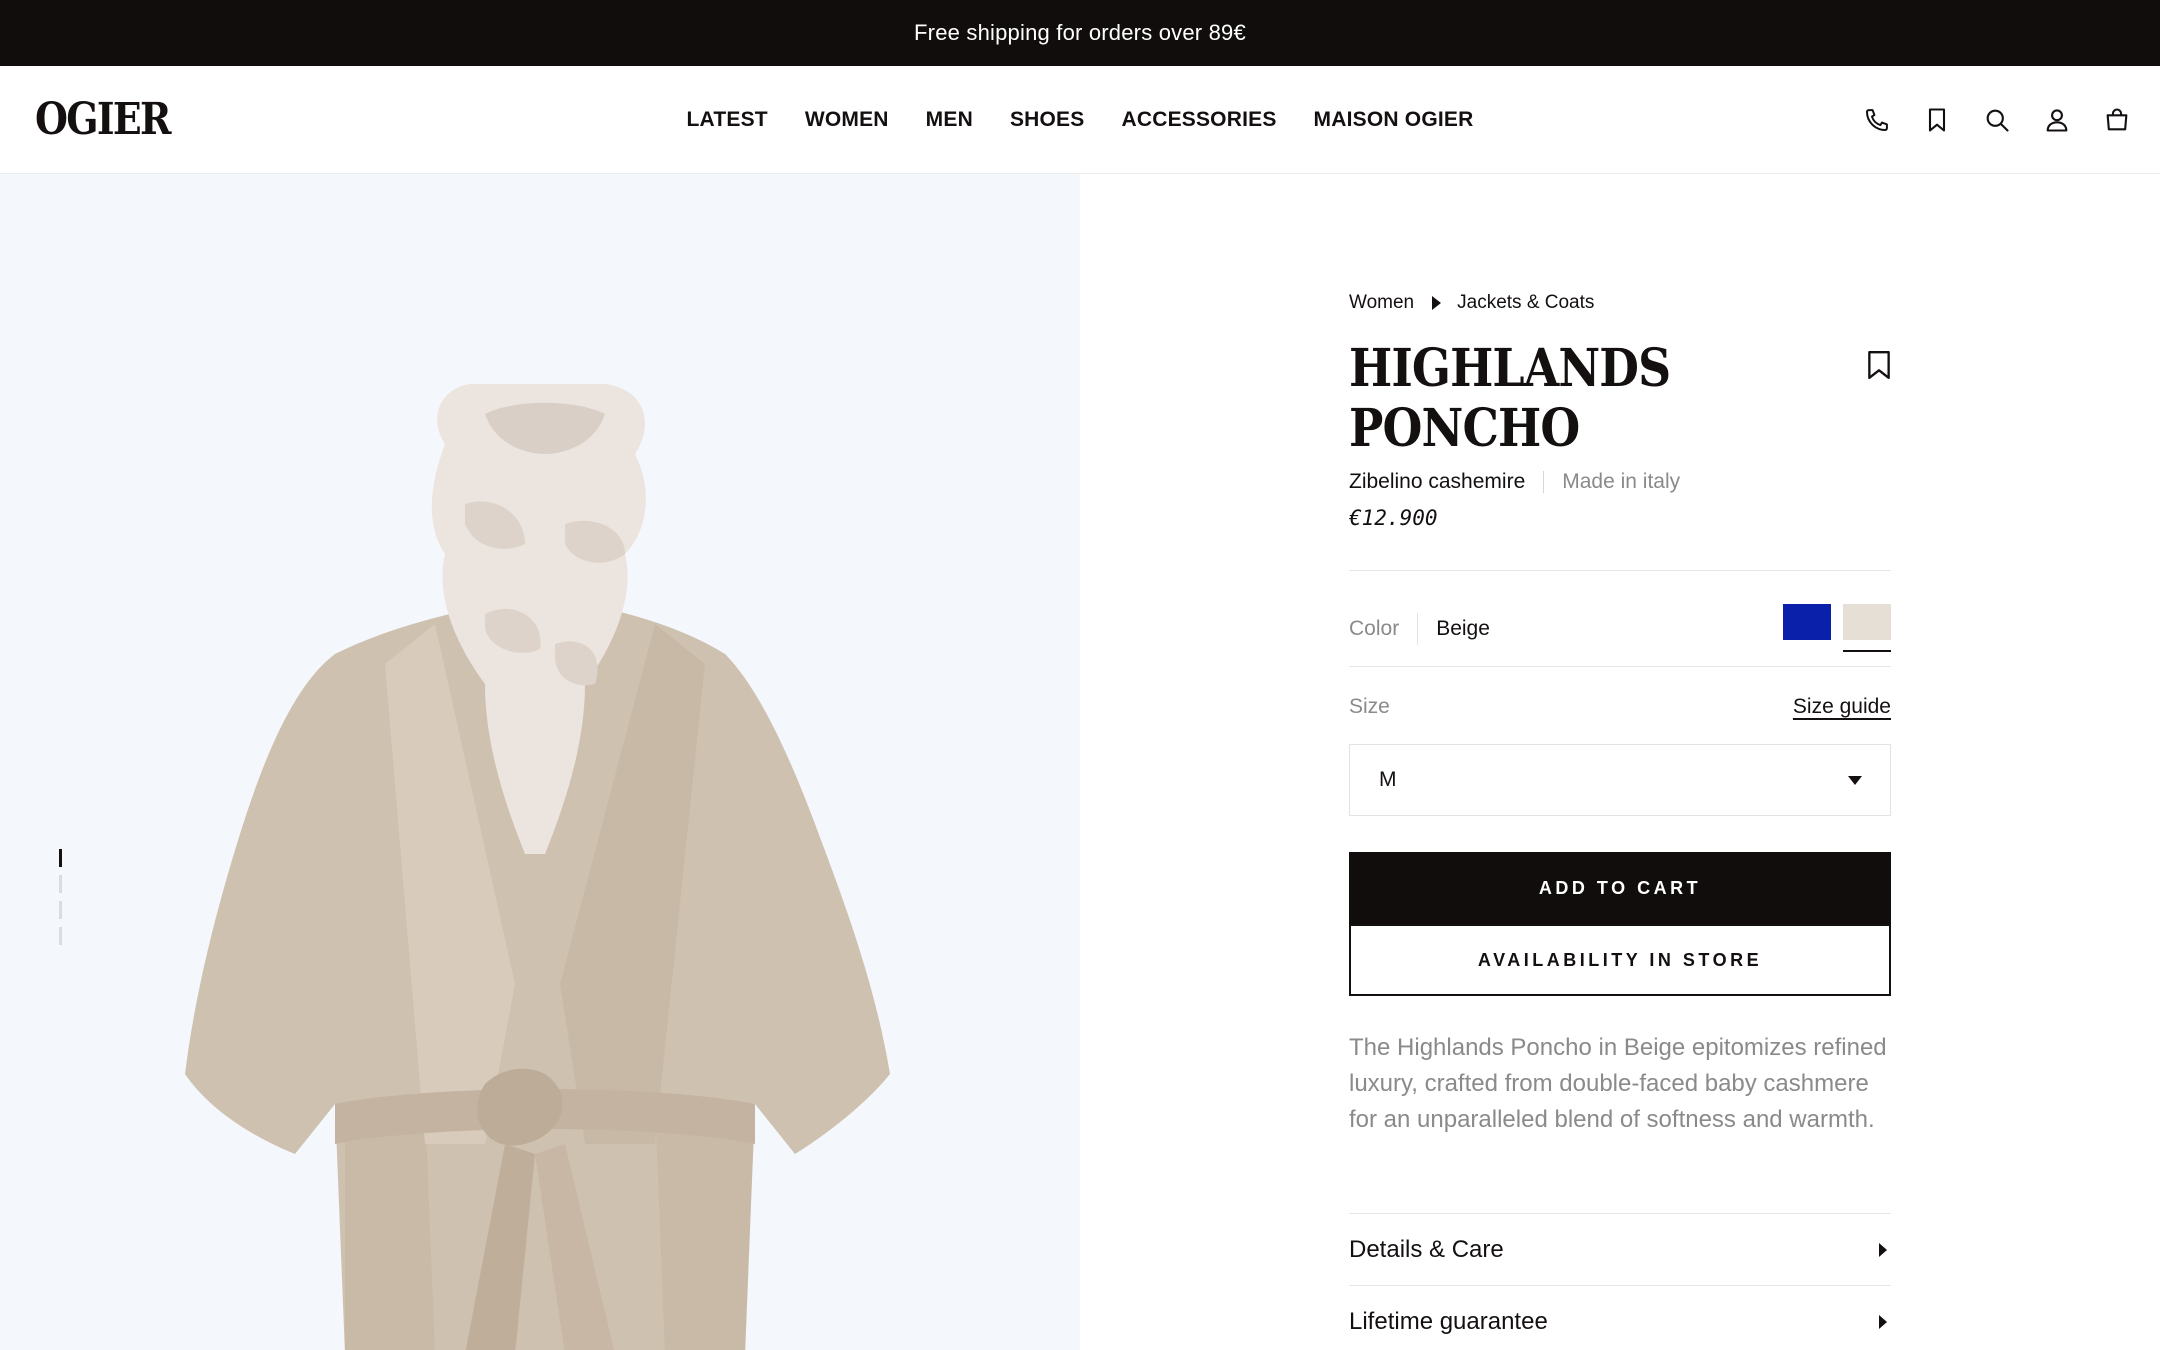  I want to click on breadcrumb: Women Jackets & Coats, so click(1471, 303).